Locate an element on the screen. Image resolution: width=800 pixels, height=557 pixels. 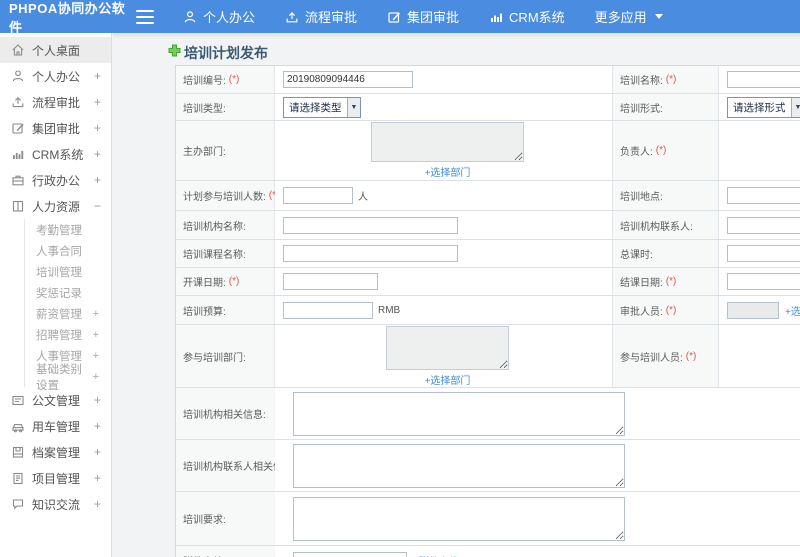
org-info-textarea is located at coordinates (459, 413).